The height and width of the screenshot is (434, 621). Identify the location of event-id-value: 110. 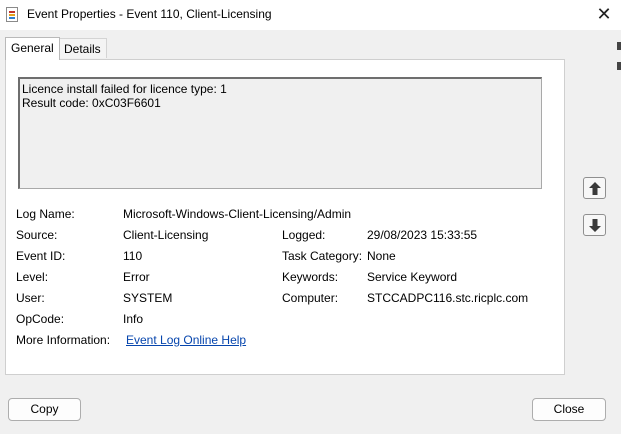
(133, 256).